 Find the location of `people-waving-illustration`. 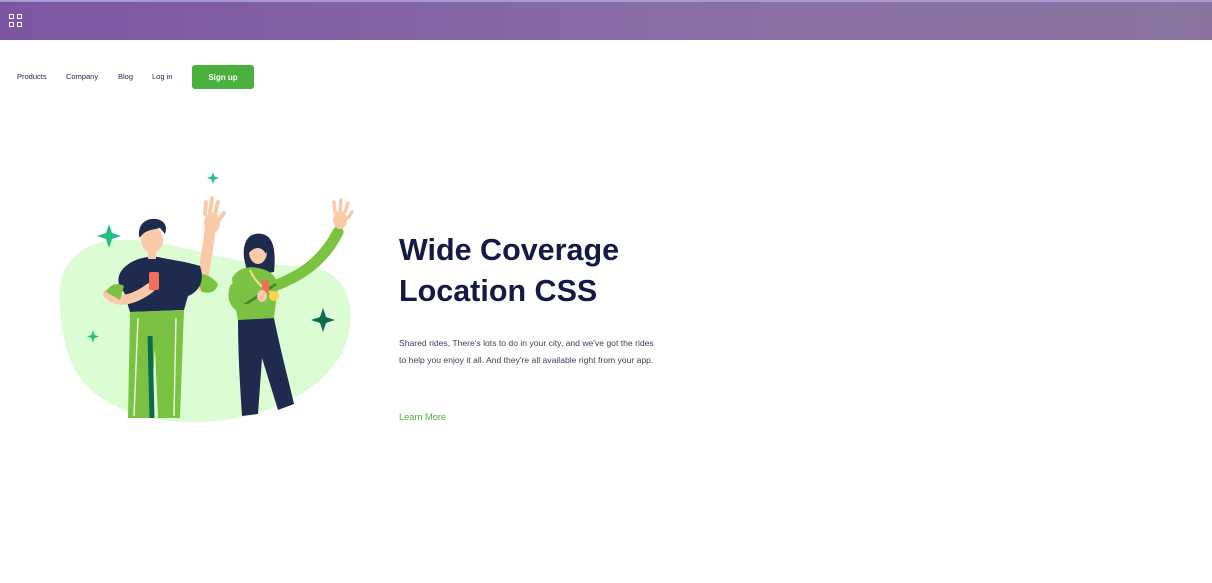

people-waving-illustration is located at coordinates (206, 297).